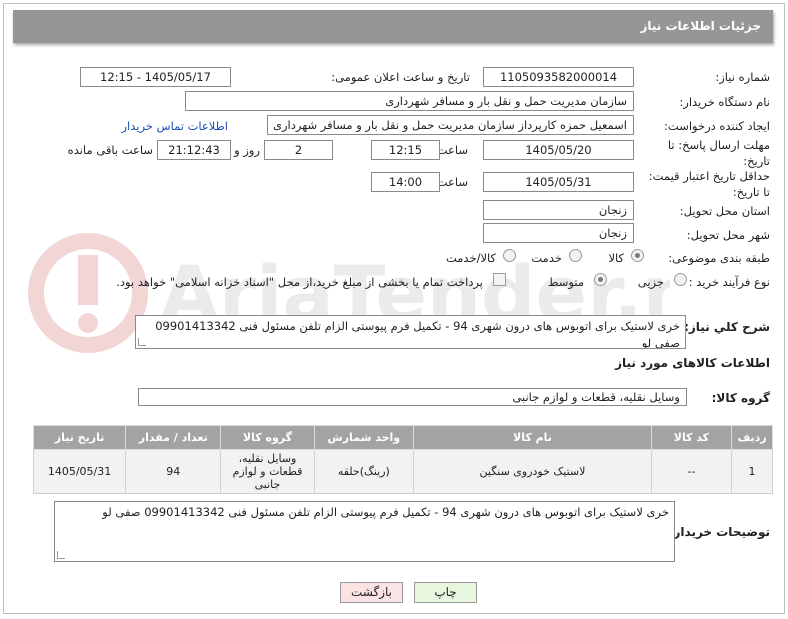  I want to click on cell-unit: (رینگ)حلقه, so click(364, 471).